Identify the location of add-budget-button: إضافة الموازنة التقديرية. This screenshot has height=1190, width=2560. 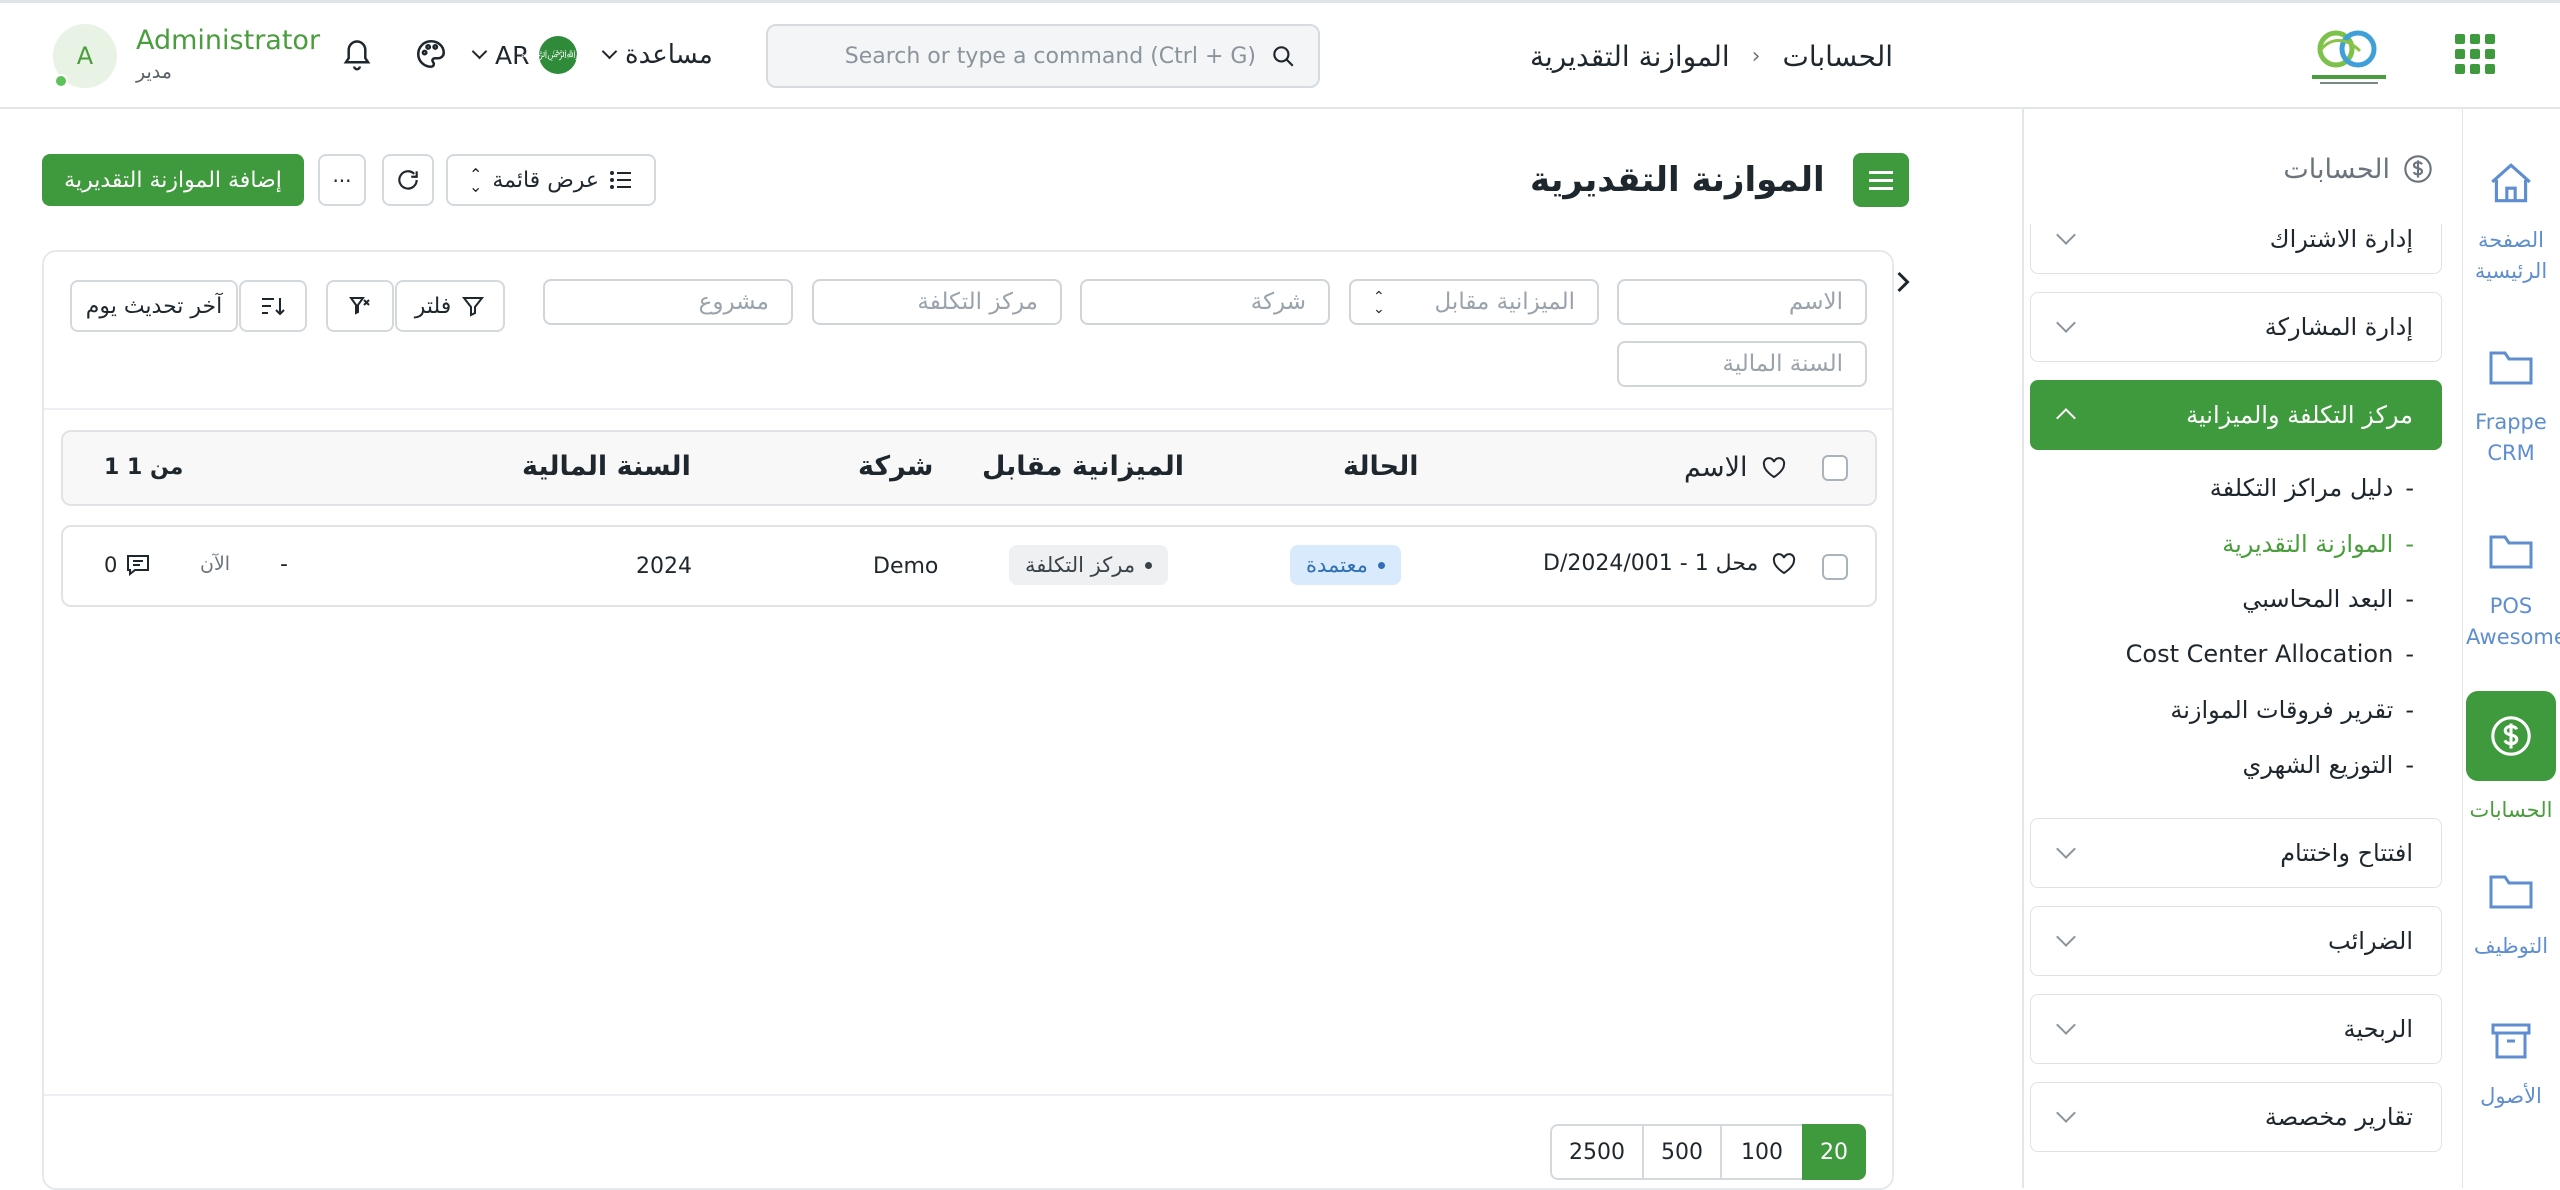
(173, 180).